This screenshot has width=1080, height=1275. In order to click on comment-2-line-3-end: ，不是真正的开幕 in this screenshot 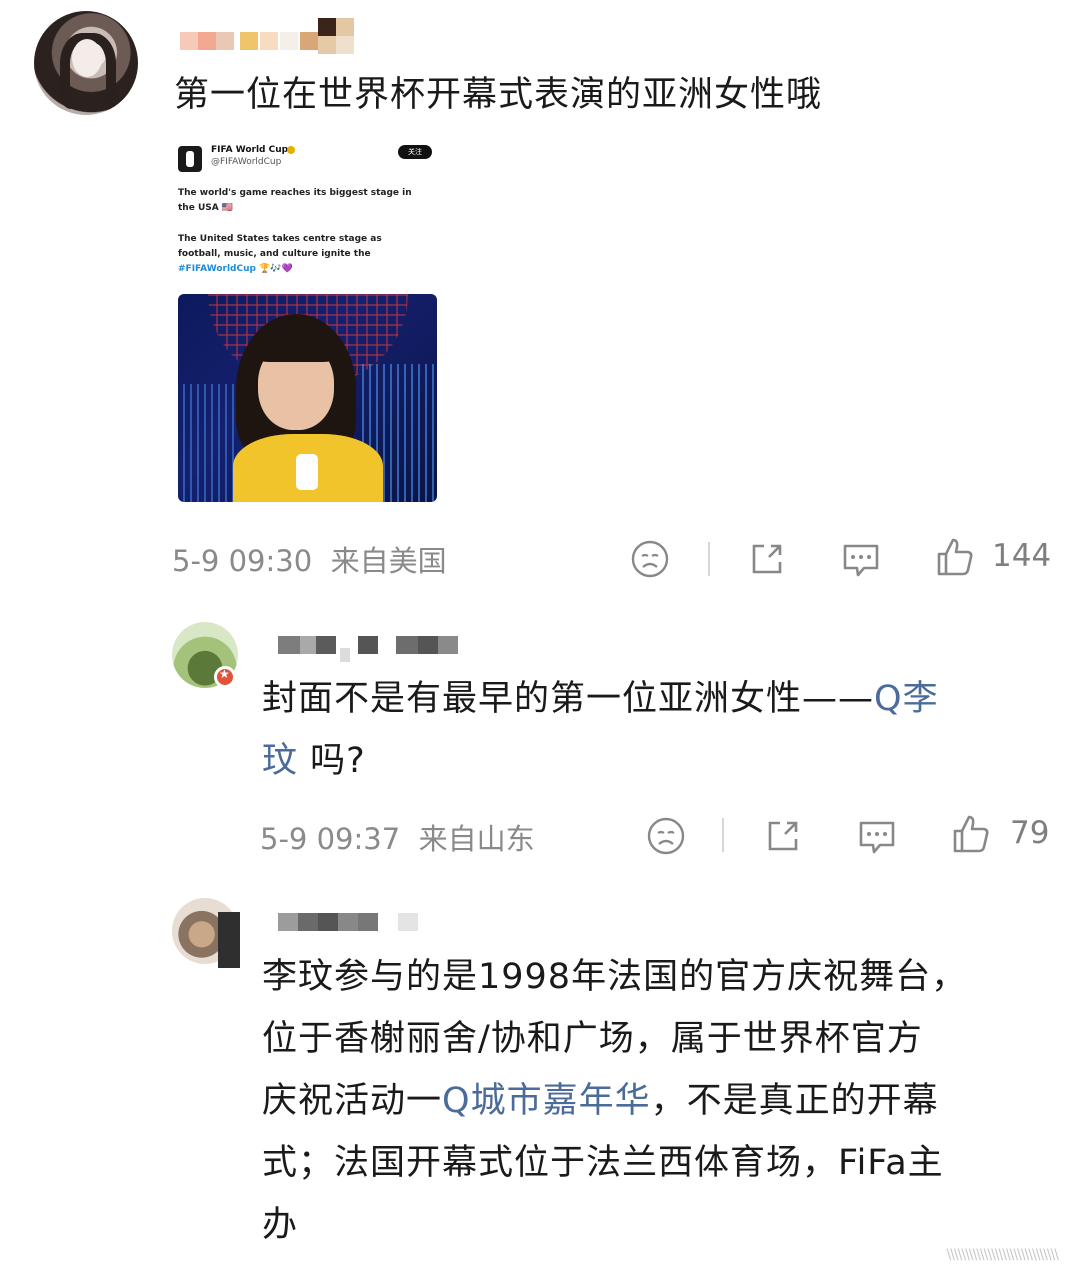, I will do `click(794, 1101)`.